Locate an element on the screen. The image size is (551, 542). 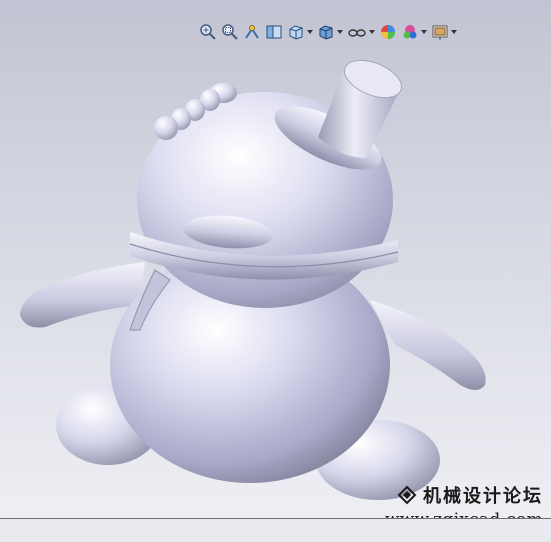
hide-show-items-icon is located at coordinates (361, 32).